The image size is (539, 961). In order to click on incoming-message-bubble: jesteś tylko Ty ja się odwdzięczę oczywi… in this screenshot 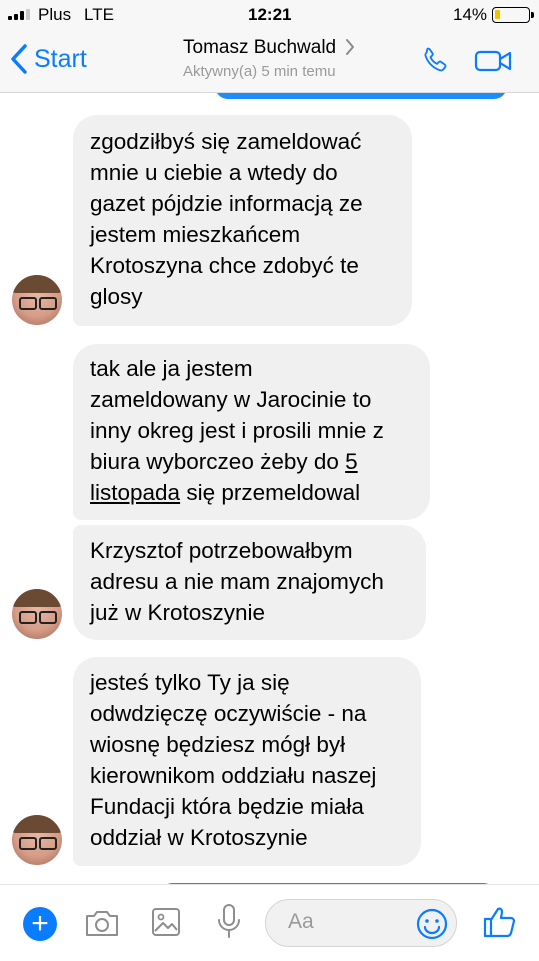, I will do `click(247, 761)`.